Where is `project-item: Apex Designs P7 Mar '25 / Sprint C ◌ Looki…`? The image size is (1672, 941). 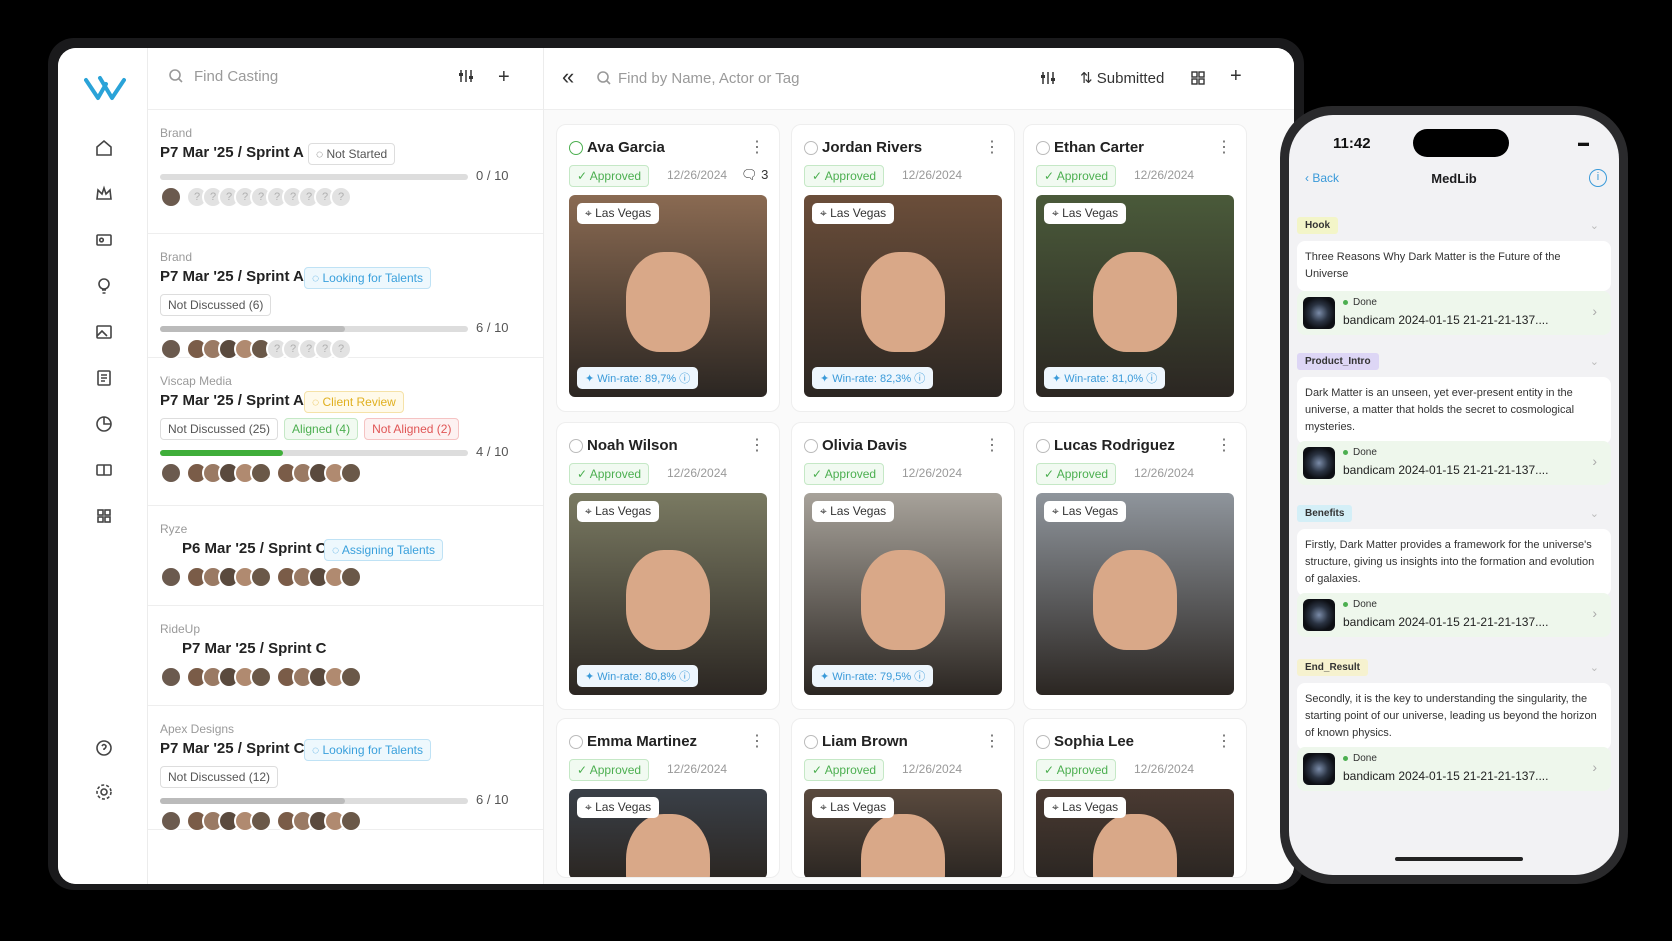 project-item: Apex Designs P7 Mar '25 / Sprint C ◌ Looki… is located at coordinates (345, 769).